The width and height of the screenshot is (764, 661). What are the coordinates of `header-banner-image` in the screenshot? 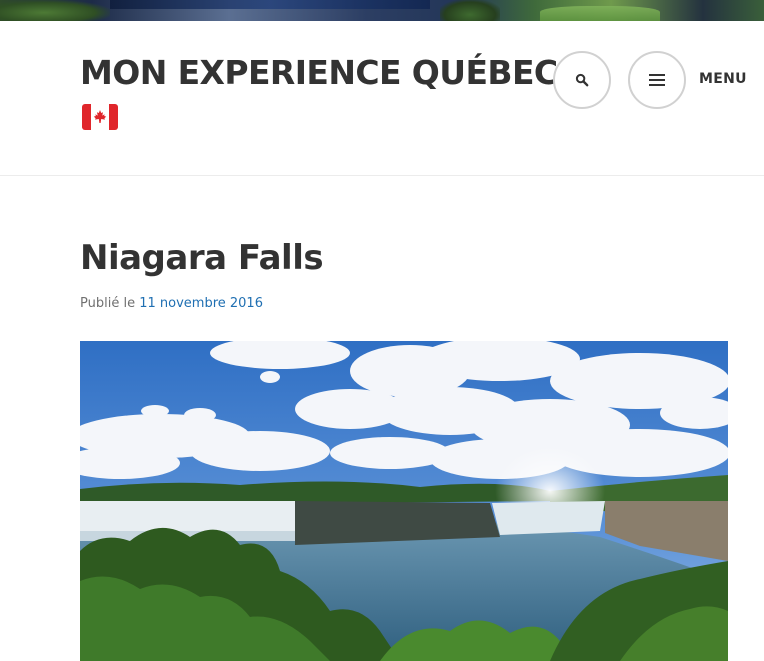 It's located at (382, 10).